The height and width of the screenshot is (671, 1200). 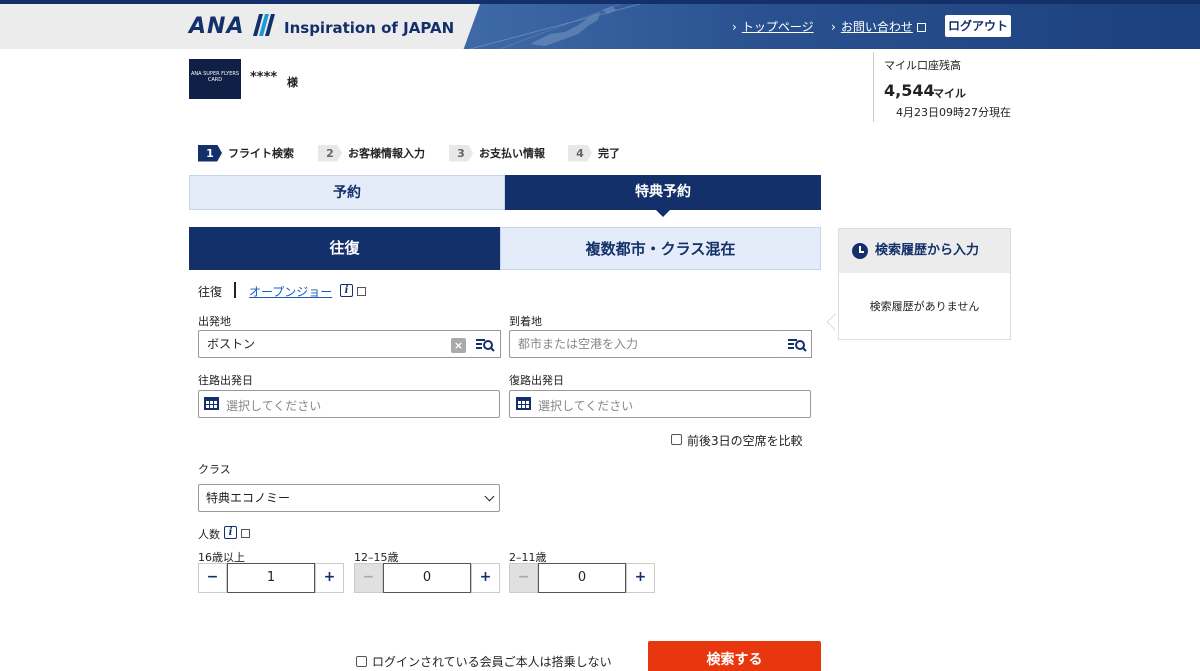 I want to click on trip-type-divider, so click(x=235, y=290).